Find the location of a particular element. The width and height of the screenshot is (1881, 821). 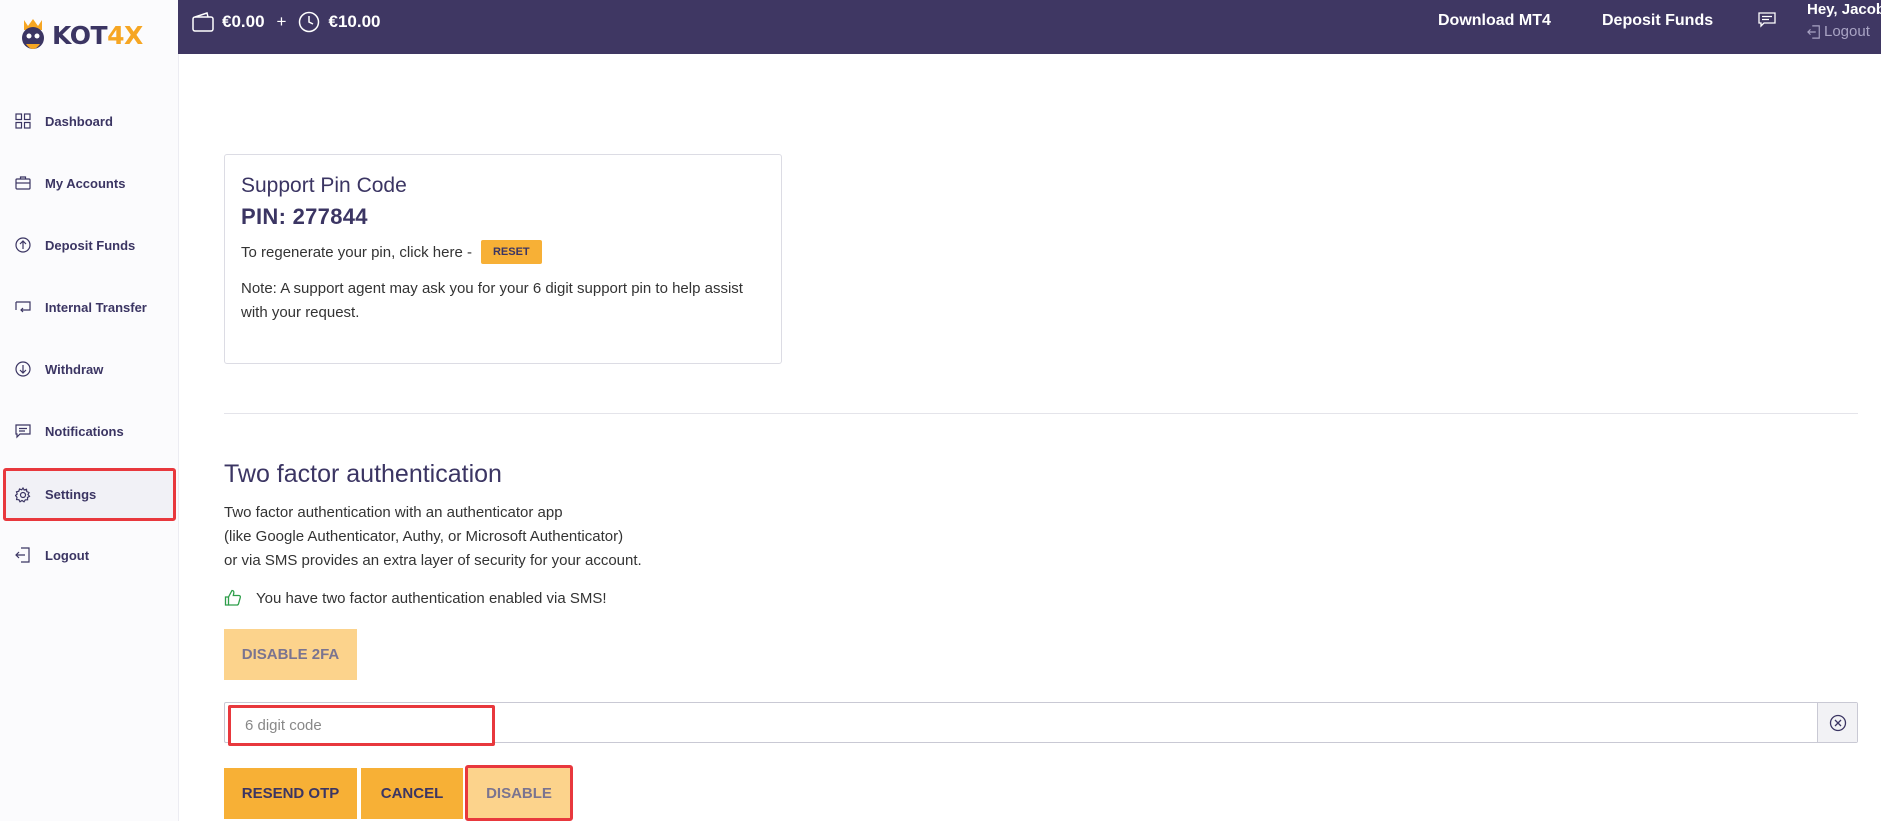

sidebar-item-label: Logout is located at coordinates (67, 555).